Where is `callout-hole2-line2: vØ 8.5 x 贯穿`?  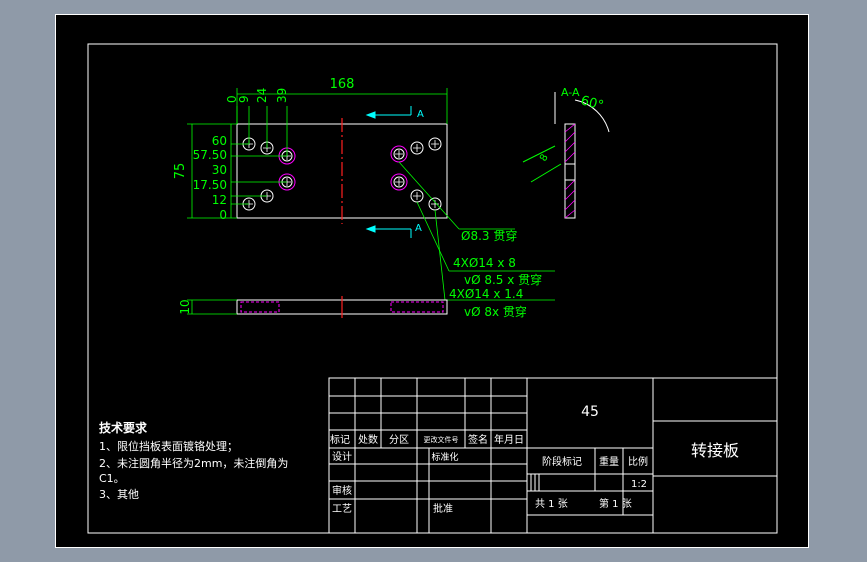 callout-hole2-line2: vØ 8.5 x 贯穿 is located at coordinates (503, 279).